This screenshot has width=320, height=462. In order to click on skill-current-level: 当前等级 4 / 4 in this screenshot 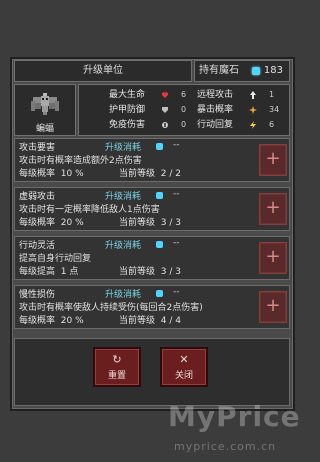, I will do `click(150, 319)`.